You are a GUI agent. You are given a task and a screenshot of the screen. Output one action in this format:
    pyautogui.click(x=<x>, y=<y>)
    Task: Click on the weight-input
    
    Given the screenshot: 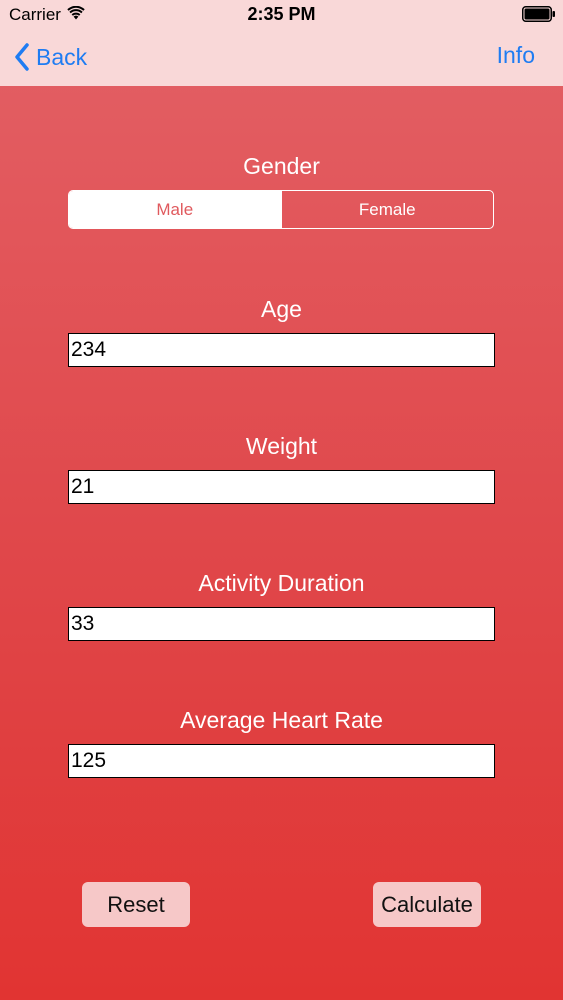 What is the action you would take?
    pyautogui.click(x=281, y=487)
    